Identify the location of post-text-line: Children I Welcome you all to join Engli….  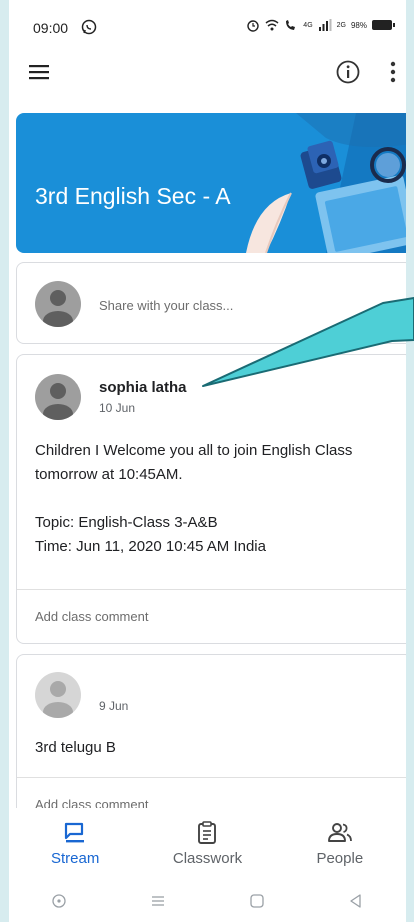
(194, 462).